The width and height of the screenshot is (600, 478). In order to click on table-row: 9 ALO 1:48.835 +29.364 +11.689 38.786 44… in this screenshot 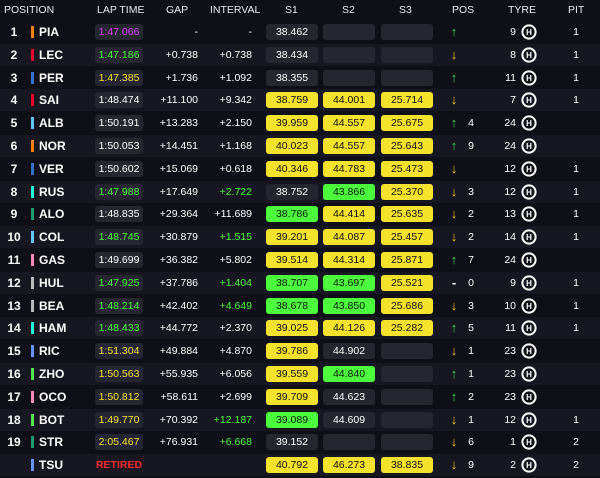, I will do `click(300, 214)`.